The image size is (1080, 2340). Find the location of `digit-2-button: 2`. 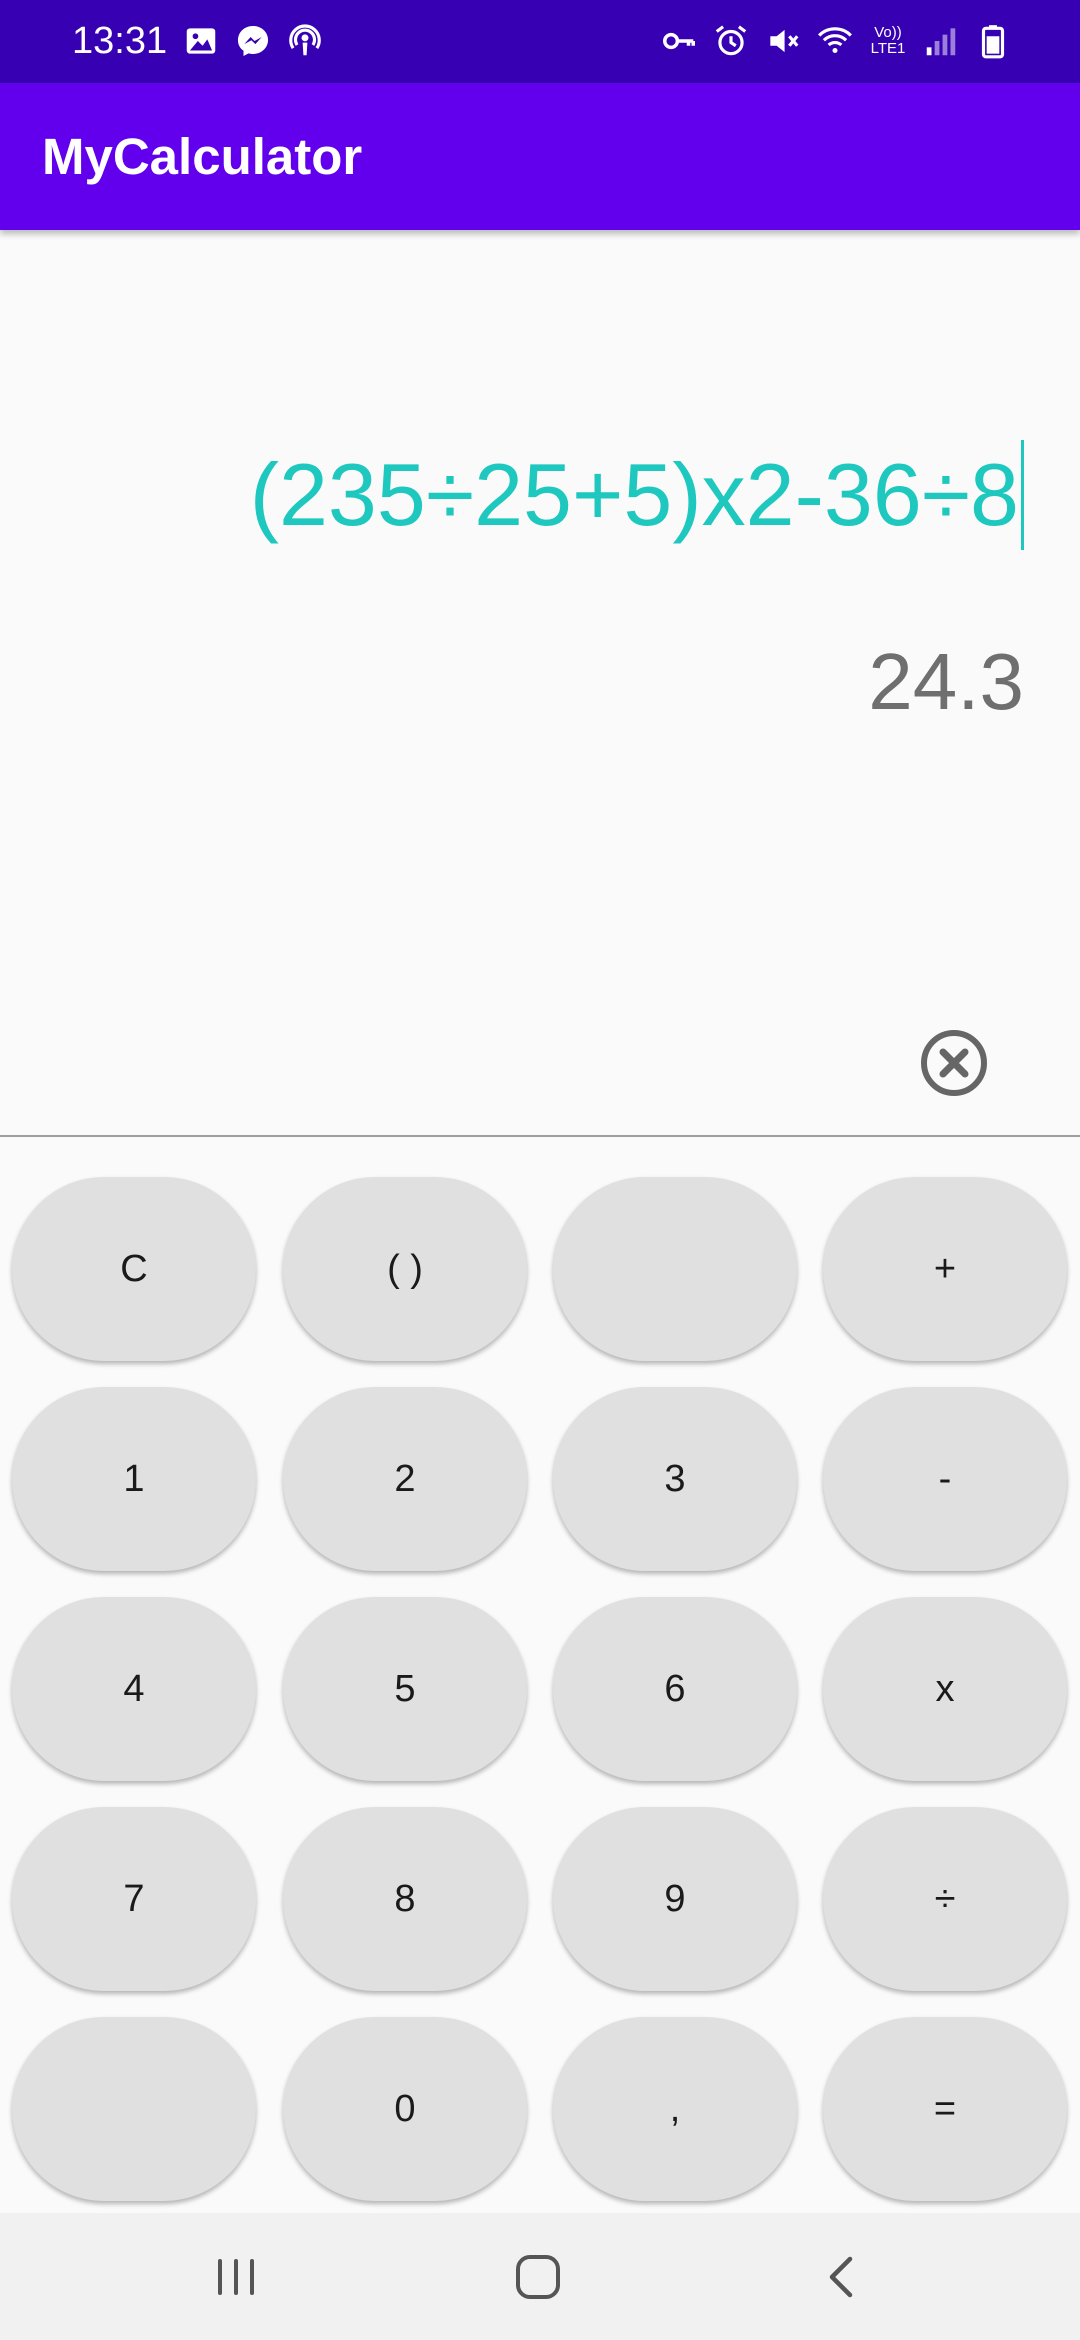

digit-2-button: 2 is located at coordinates (405, 1479).